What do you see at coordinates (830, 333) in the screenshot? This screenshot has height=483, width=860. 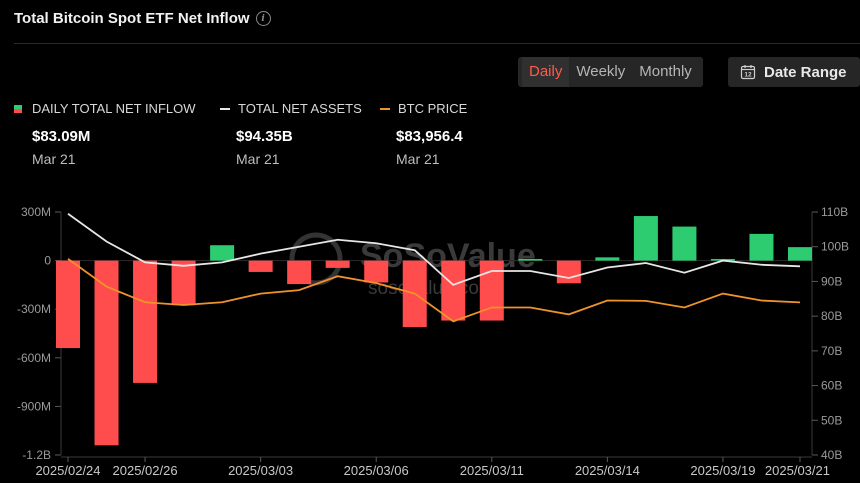 I see `right-axis: 110B 100B 90B 80B 70B 60B 50B 40B` at bounding box center [830, 333].